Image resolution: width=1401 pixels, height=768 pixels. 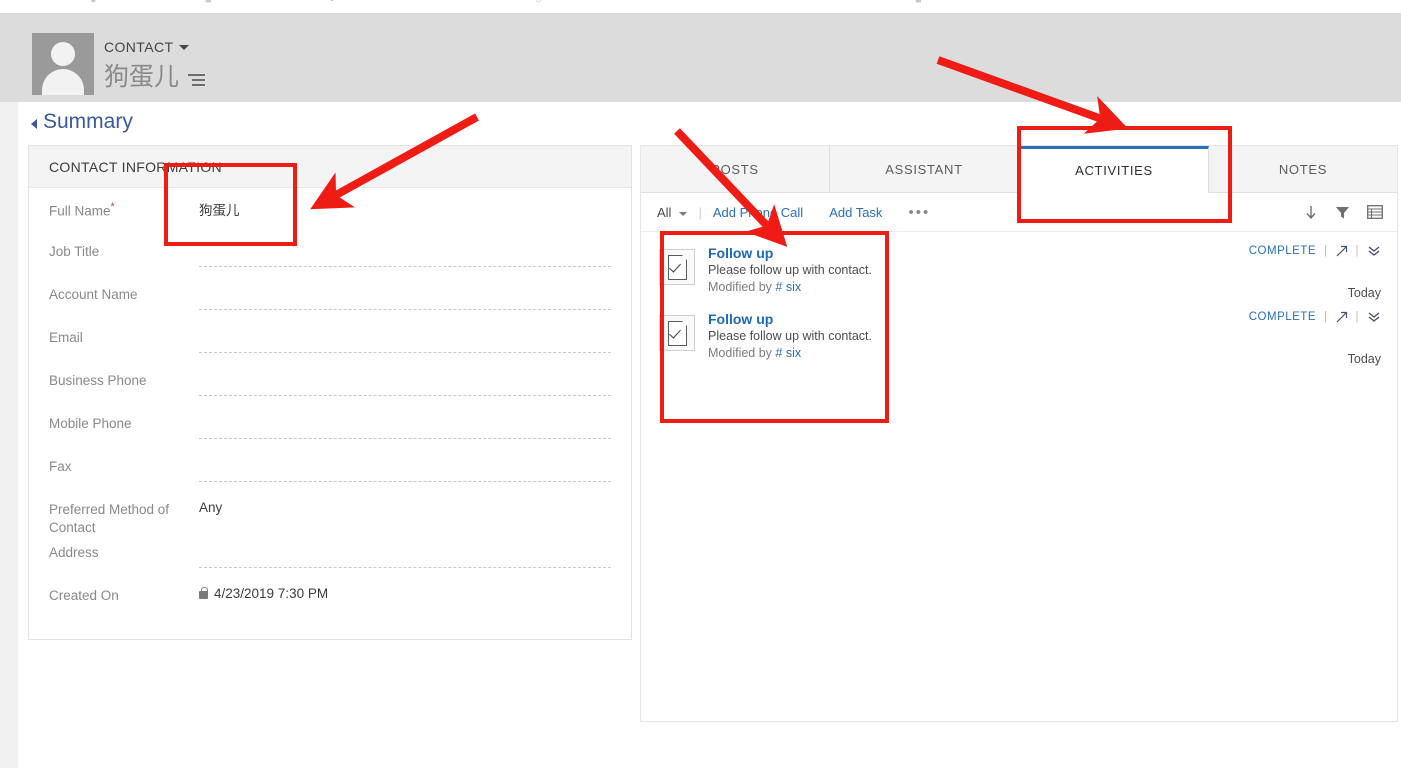 I want to click on tab-posts: POSTS, so click(x=735, y=169).